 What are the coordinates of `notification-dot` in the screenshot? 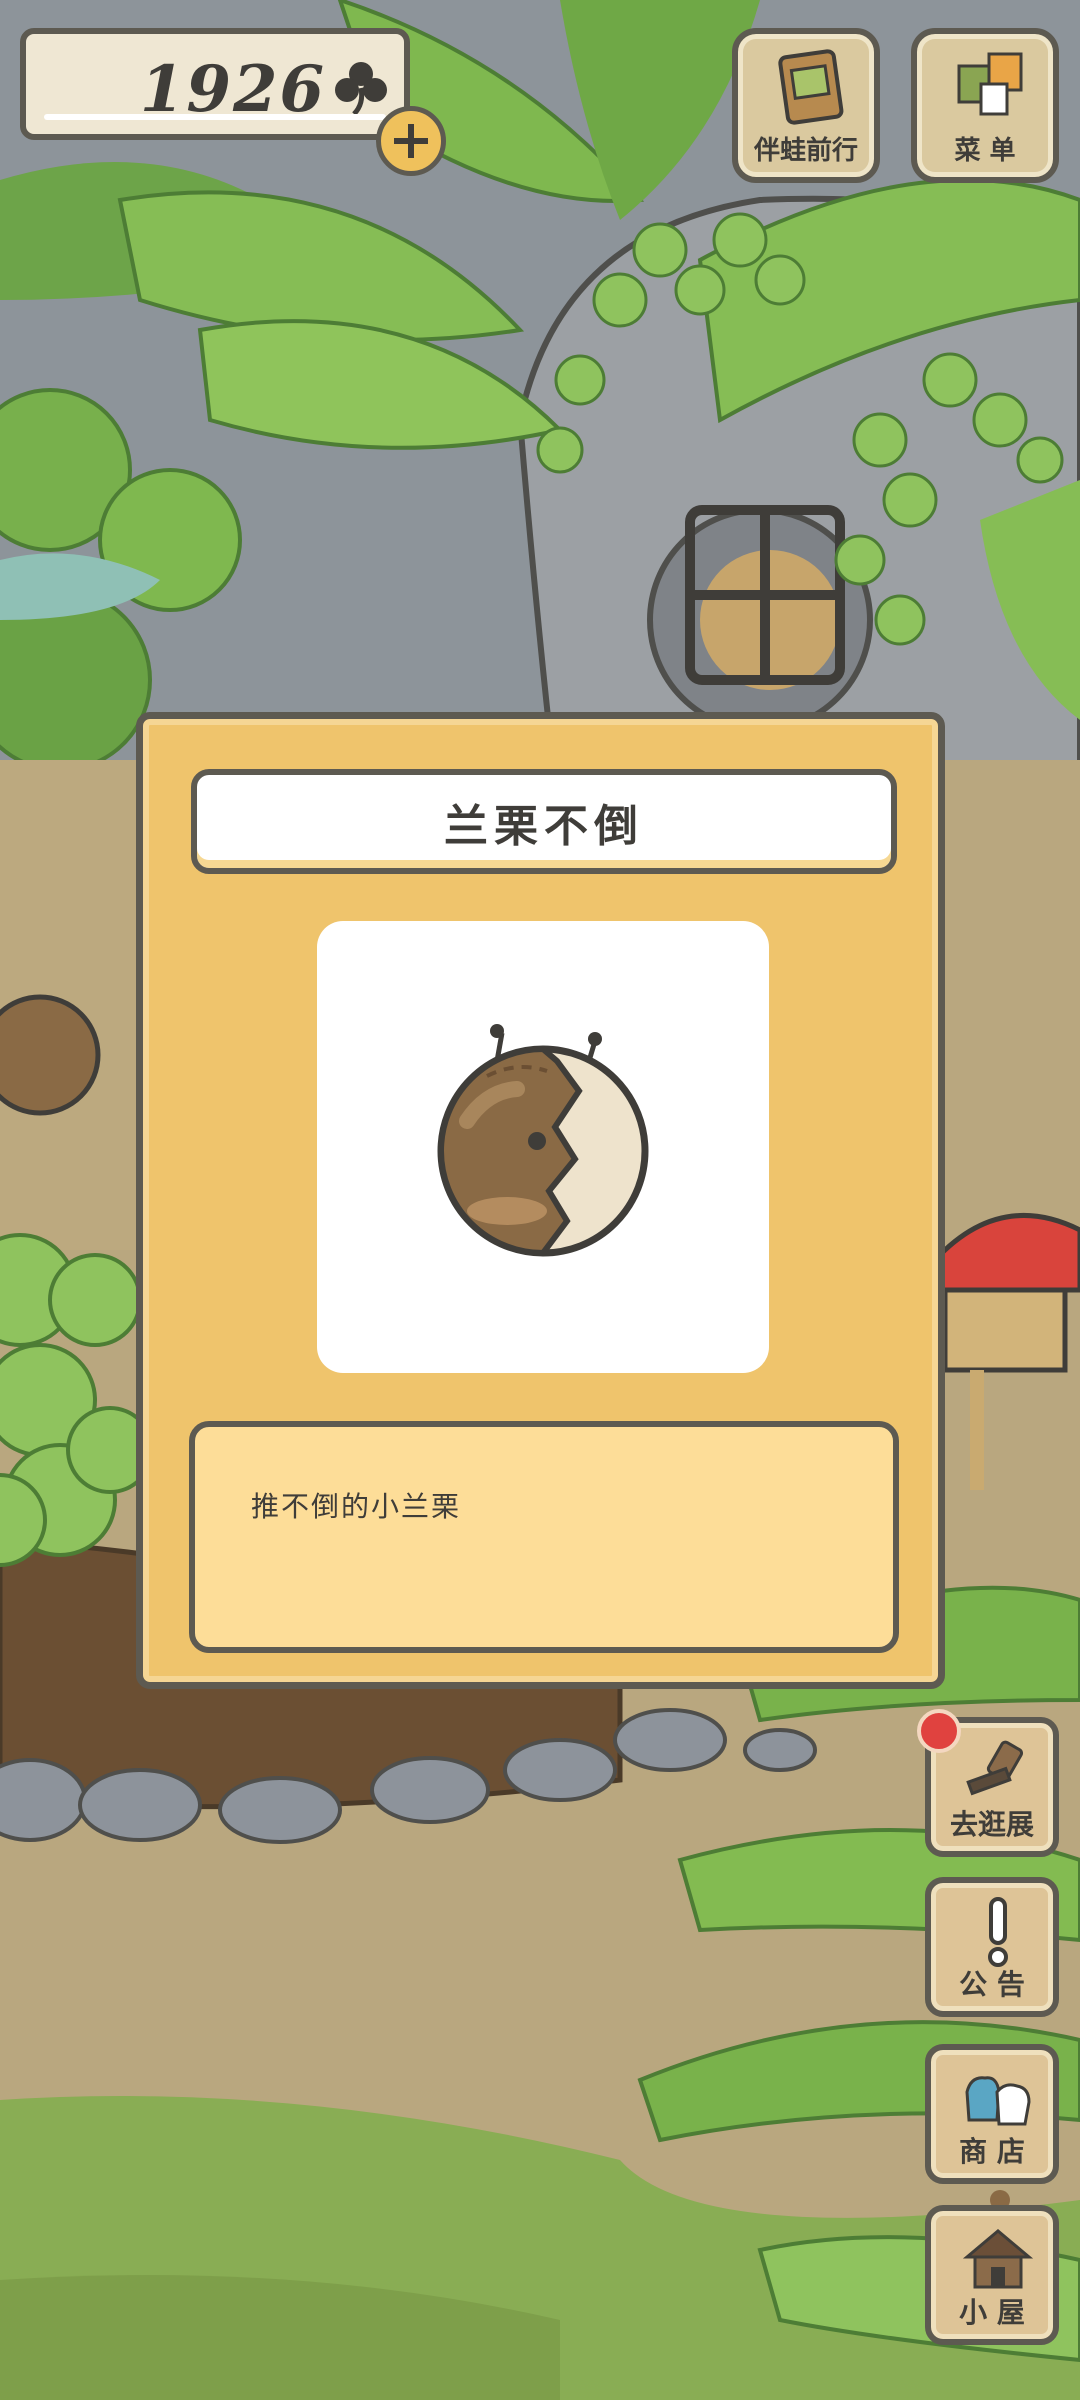 It's located at (939, 1731).